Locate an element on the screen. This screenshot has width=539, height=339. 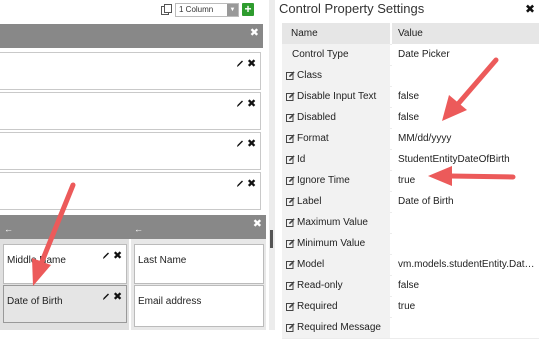
property-name: Id is located at coordinates (301, 159).